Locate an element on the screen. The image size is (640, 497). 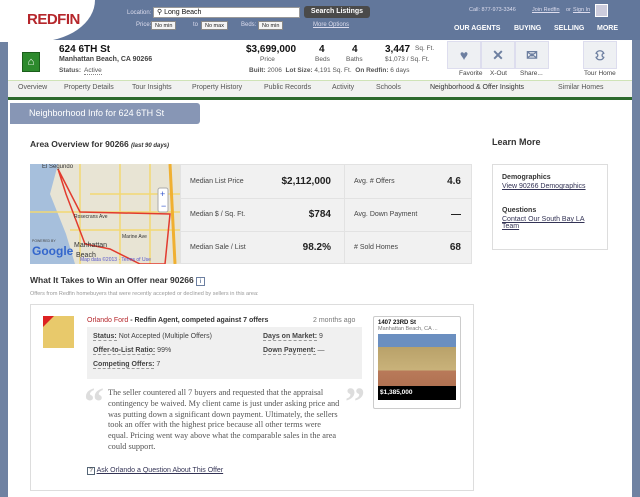
open-quote-icon: “ is located at coordinates (94, 401).